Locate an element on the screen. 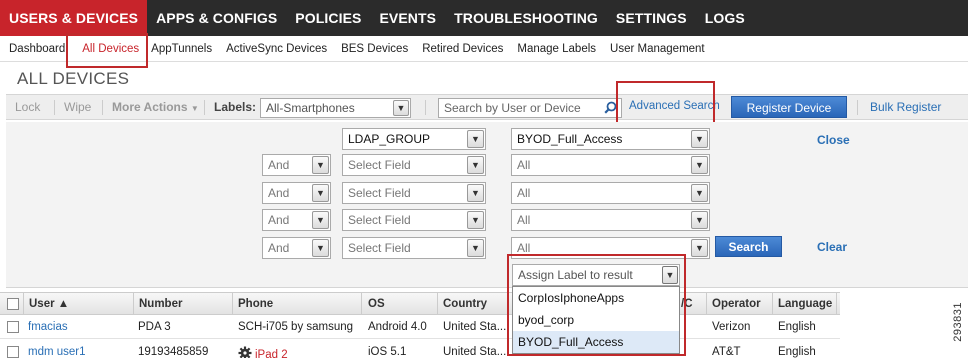 This screenshot has height=358, width=968. labels-label: Labels: is located at coordinates (235, 107).